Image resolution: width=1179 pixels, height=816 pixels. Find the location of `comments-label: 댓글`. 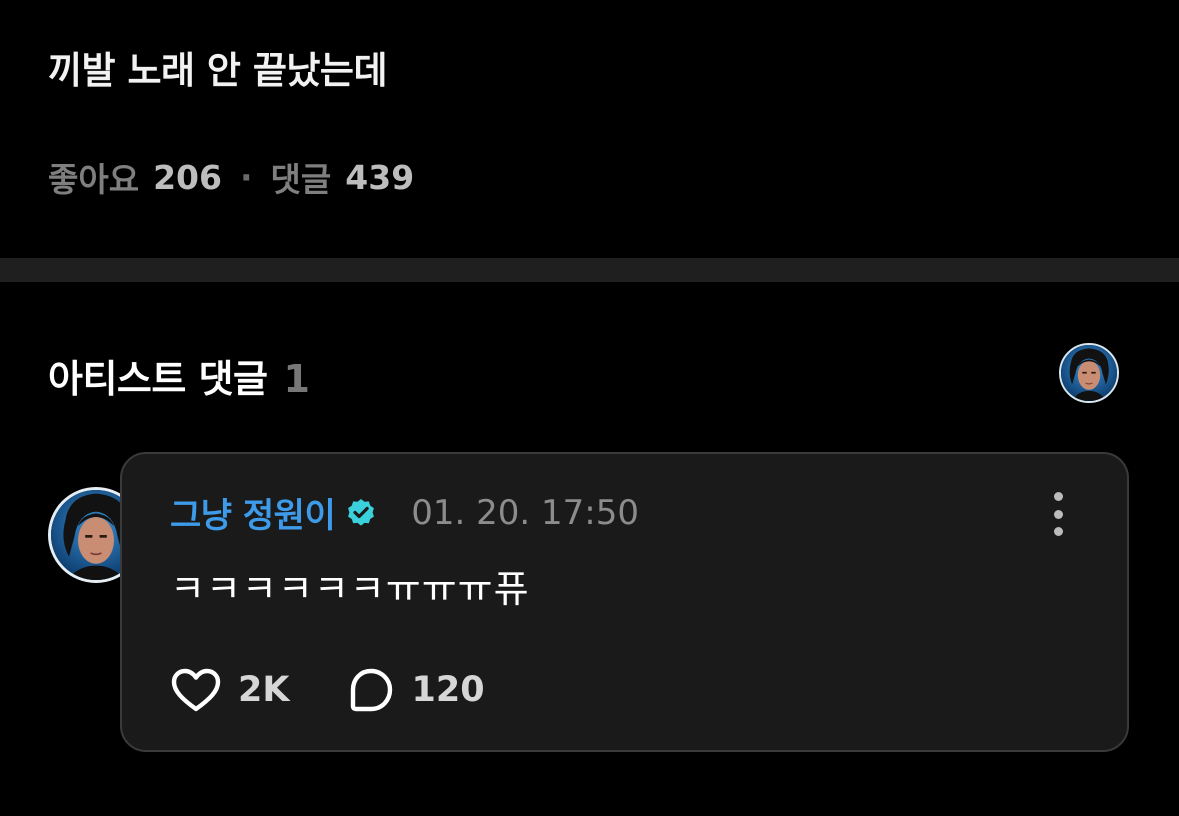

comments-label: 댓글 is located at coordinates (301, 179).